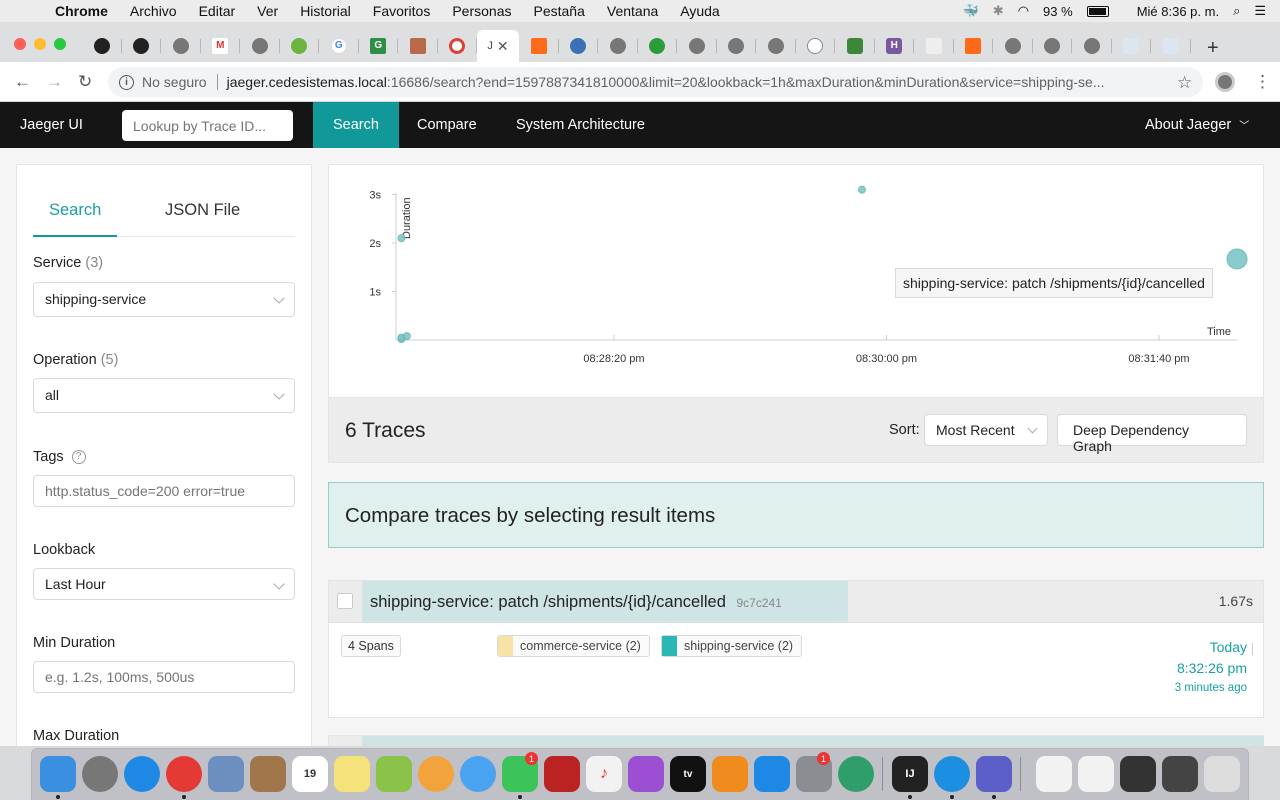  I want to click on back-icon: ←, so click(22, 82).